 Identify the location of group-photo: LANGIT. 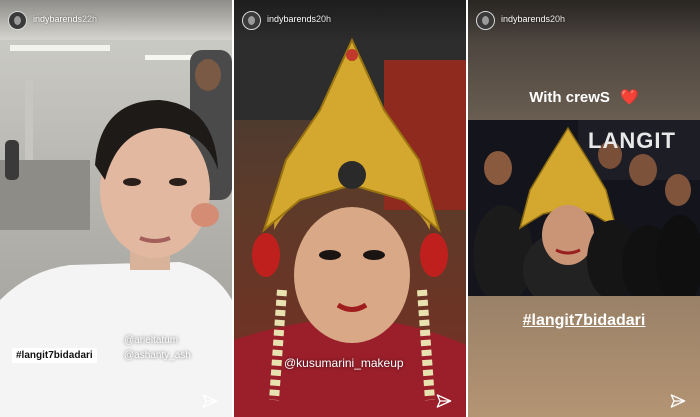
(584, 208).